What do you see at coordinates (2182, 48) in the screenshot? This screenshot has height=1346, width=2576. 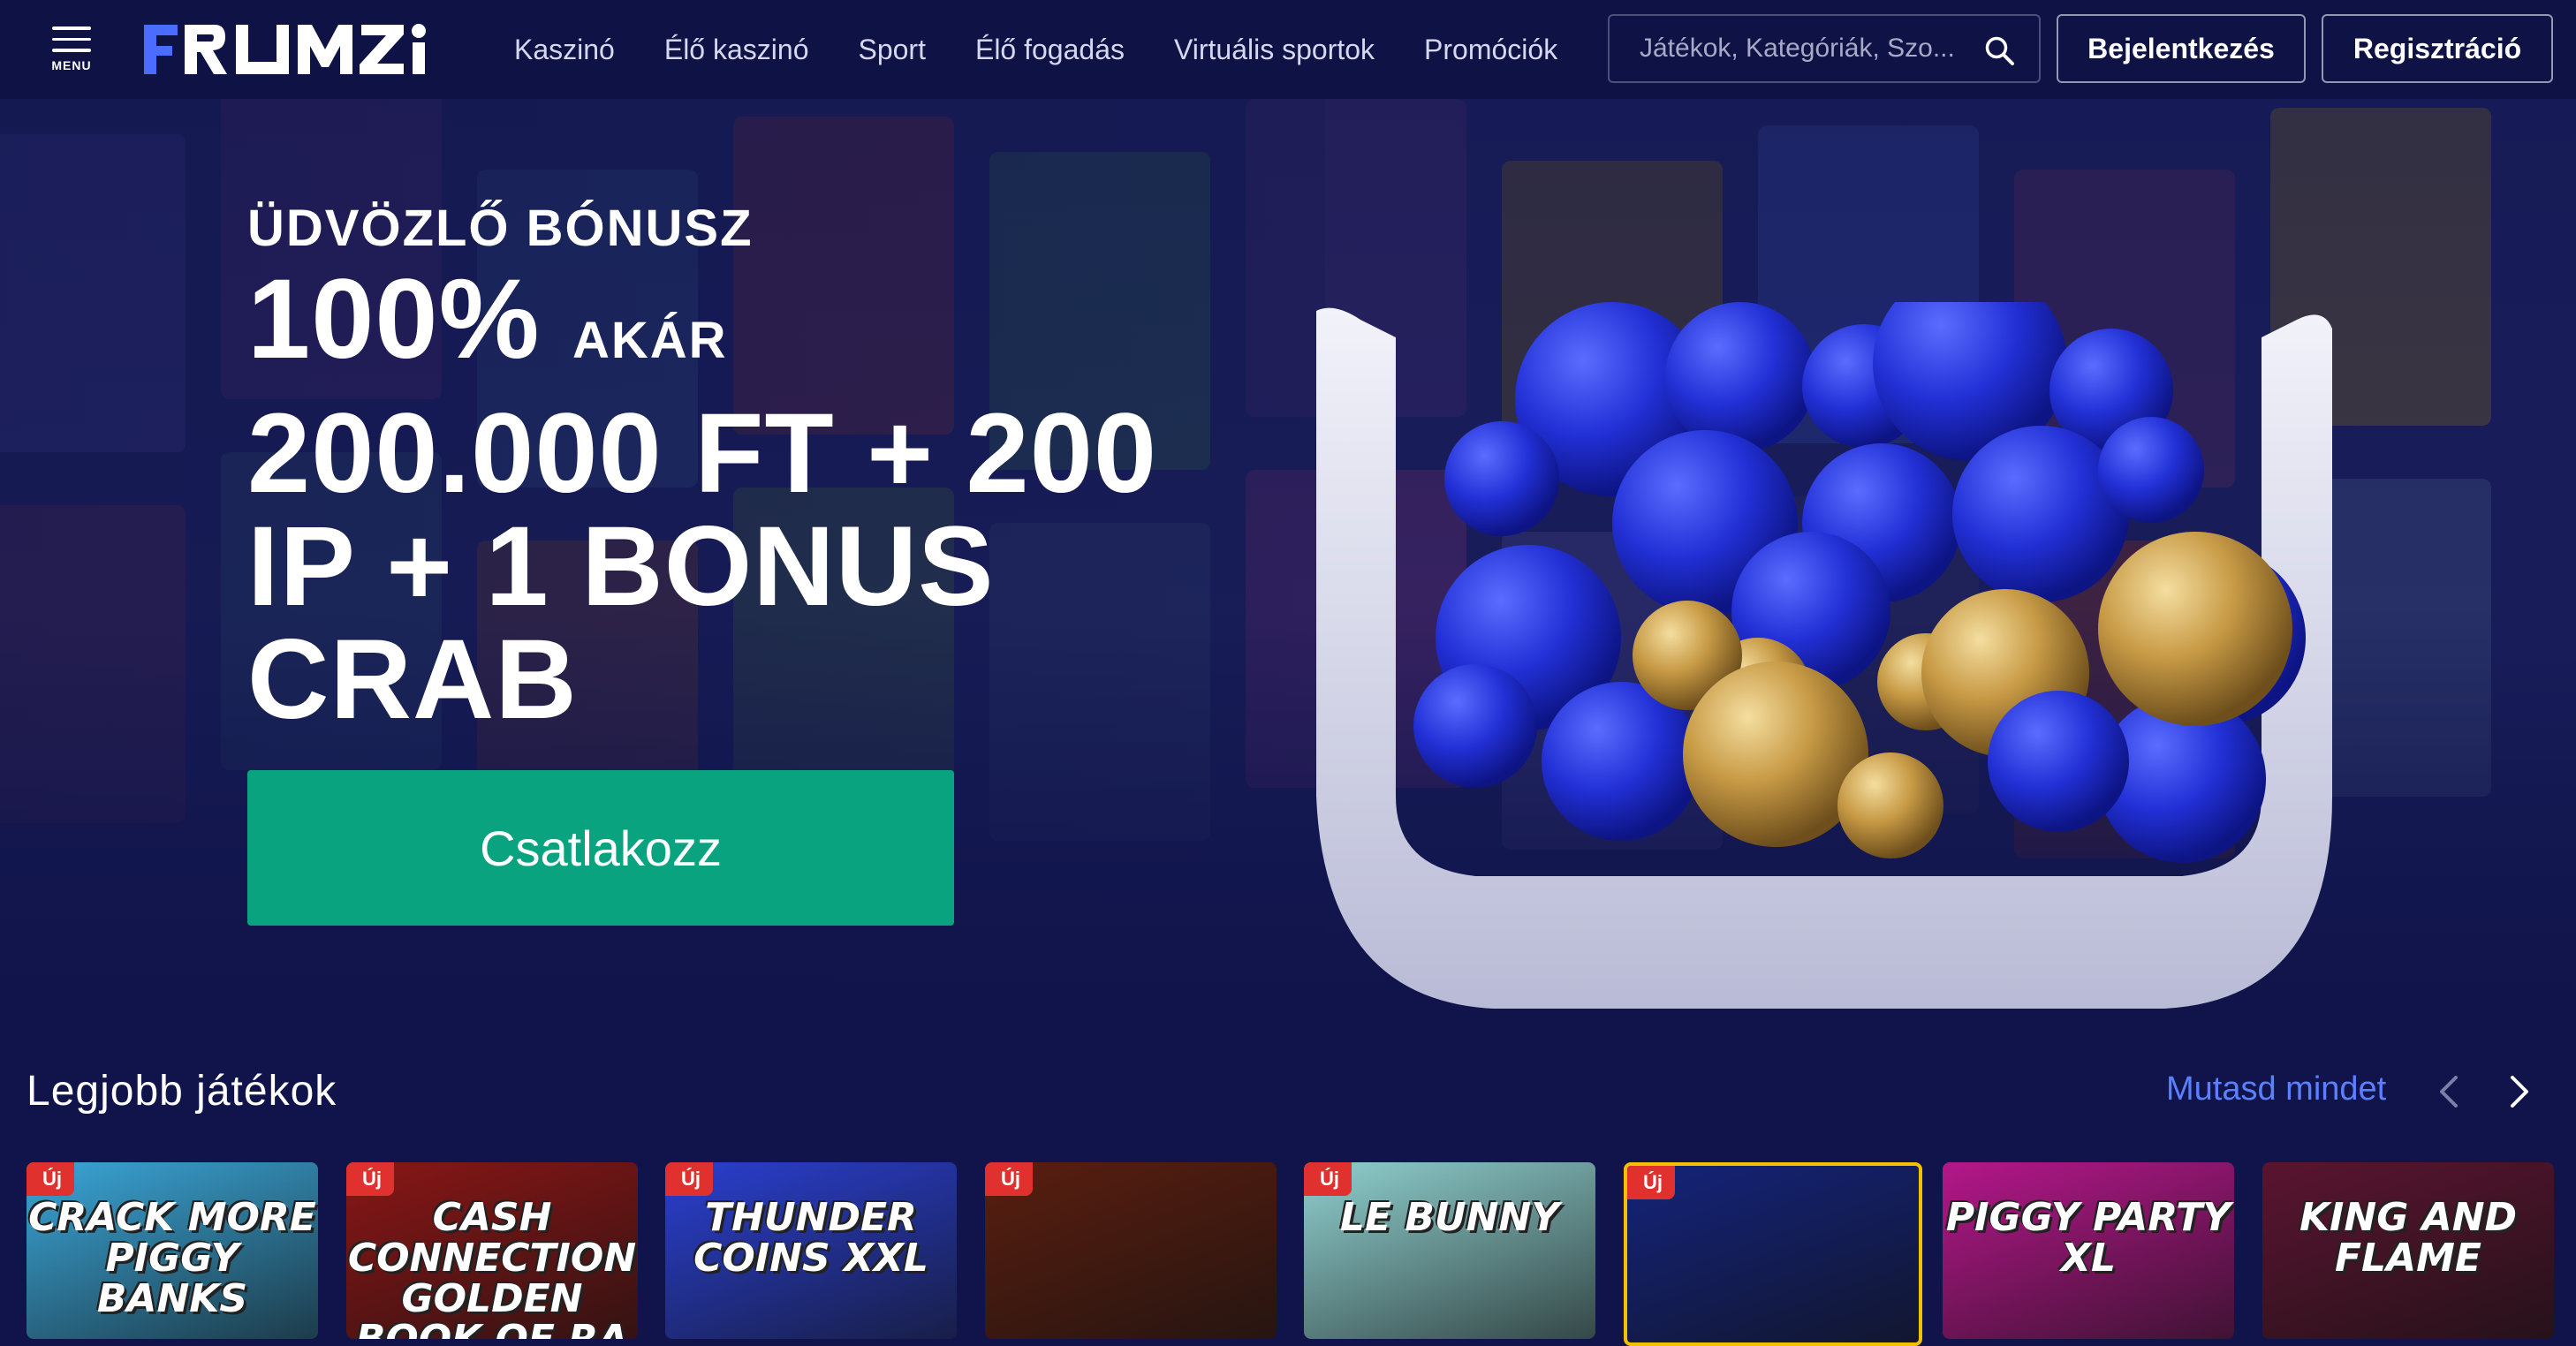 I see `login-button: Bejelentkezés` at bounding box center [2182, 48].